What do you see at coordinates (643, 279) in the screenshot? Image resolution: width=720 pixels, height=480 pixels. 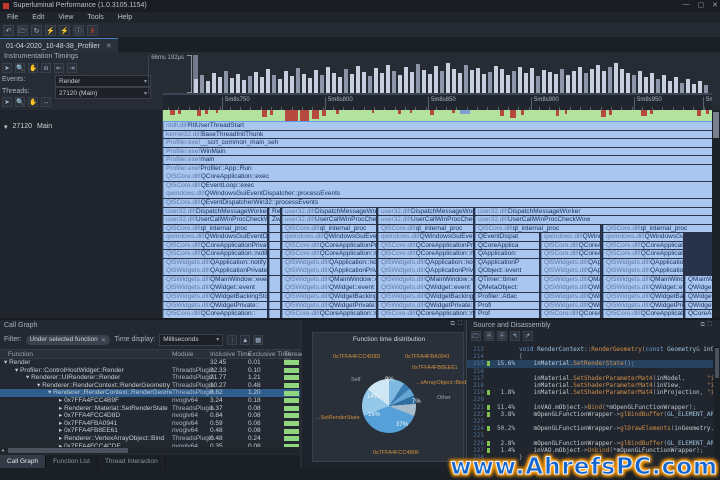 I see `flame-bar: Qt5Widgets.dll!QMainWindow::eve` at bounding box center [643, 279].